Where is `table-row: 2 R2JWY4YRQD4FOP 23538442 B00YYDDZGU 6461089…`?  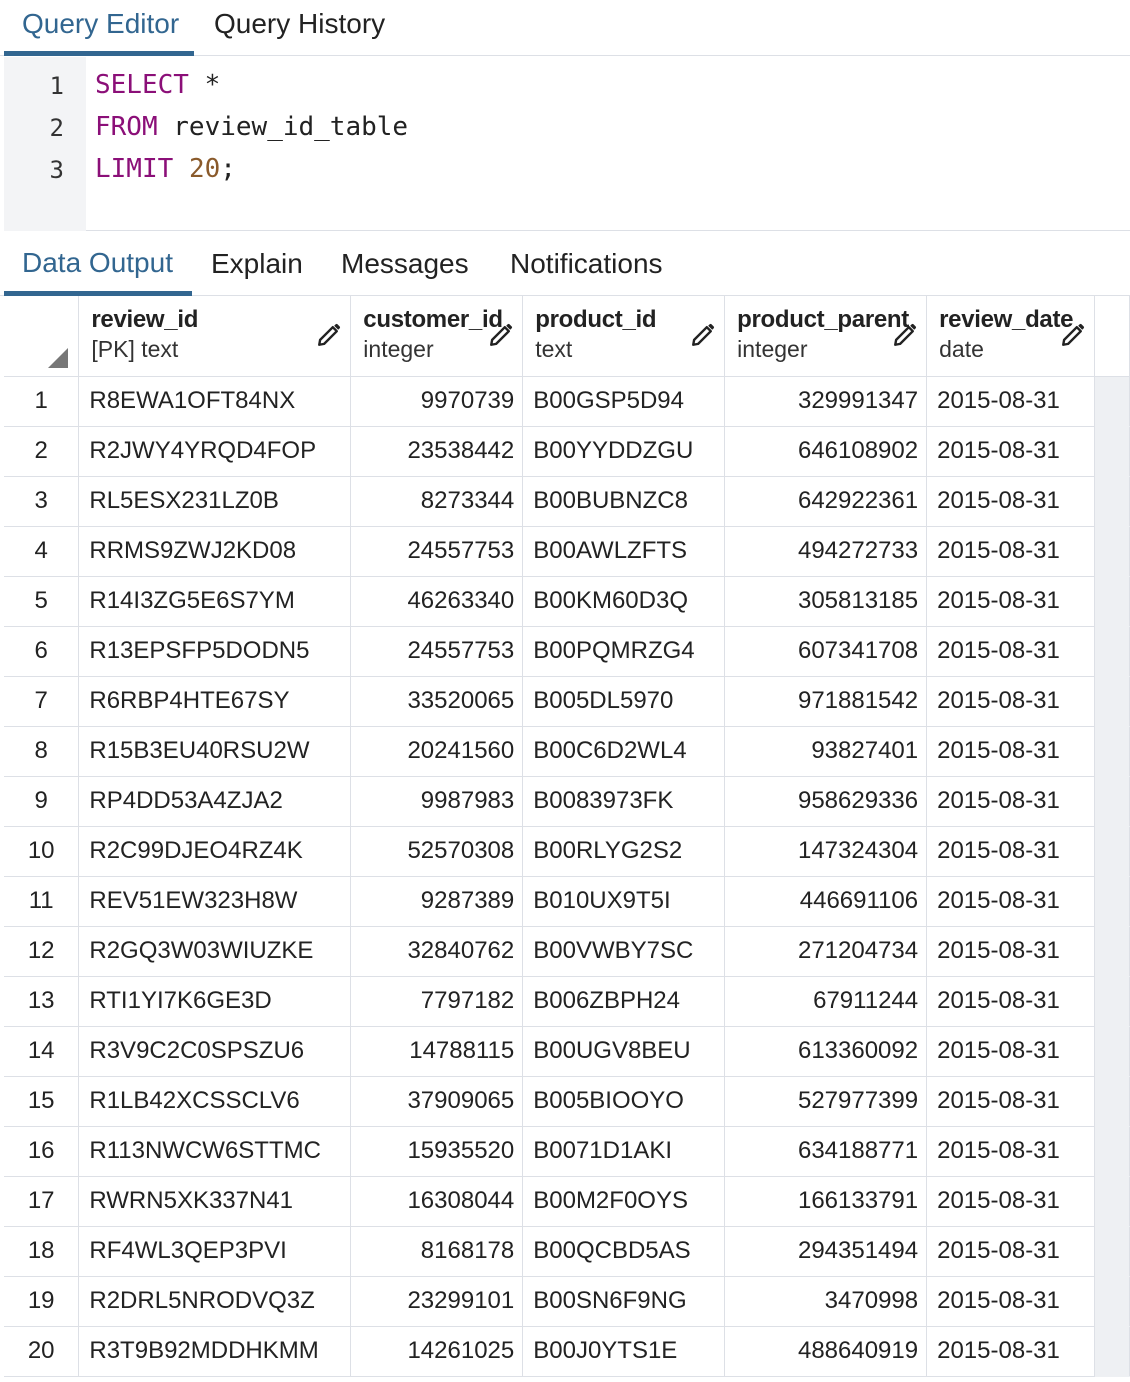 table-row: 2 R2JWY4YRQD4FOP 23538442 B00YYDDZGU 6461089… is located at coordinates (567, 451).